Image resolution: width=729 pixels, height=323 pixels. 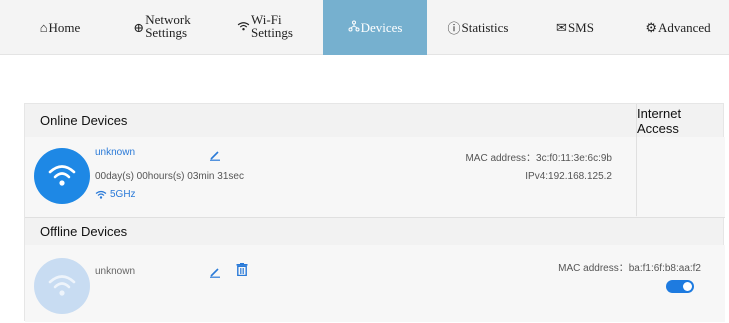 What do you see at coordinates (84, 231) in the screenshot?
I see `offline-devices-header: Offline Devices` at bounding box center [84, 231].